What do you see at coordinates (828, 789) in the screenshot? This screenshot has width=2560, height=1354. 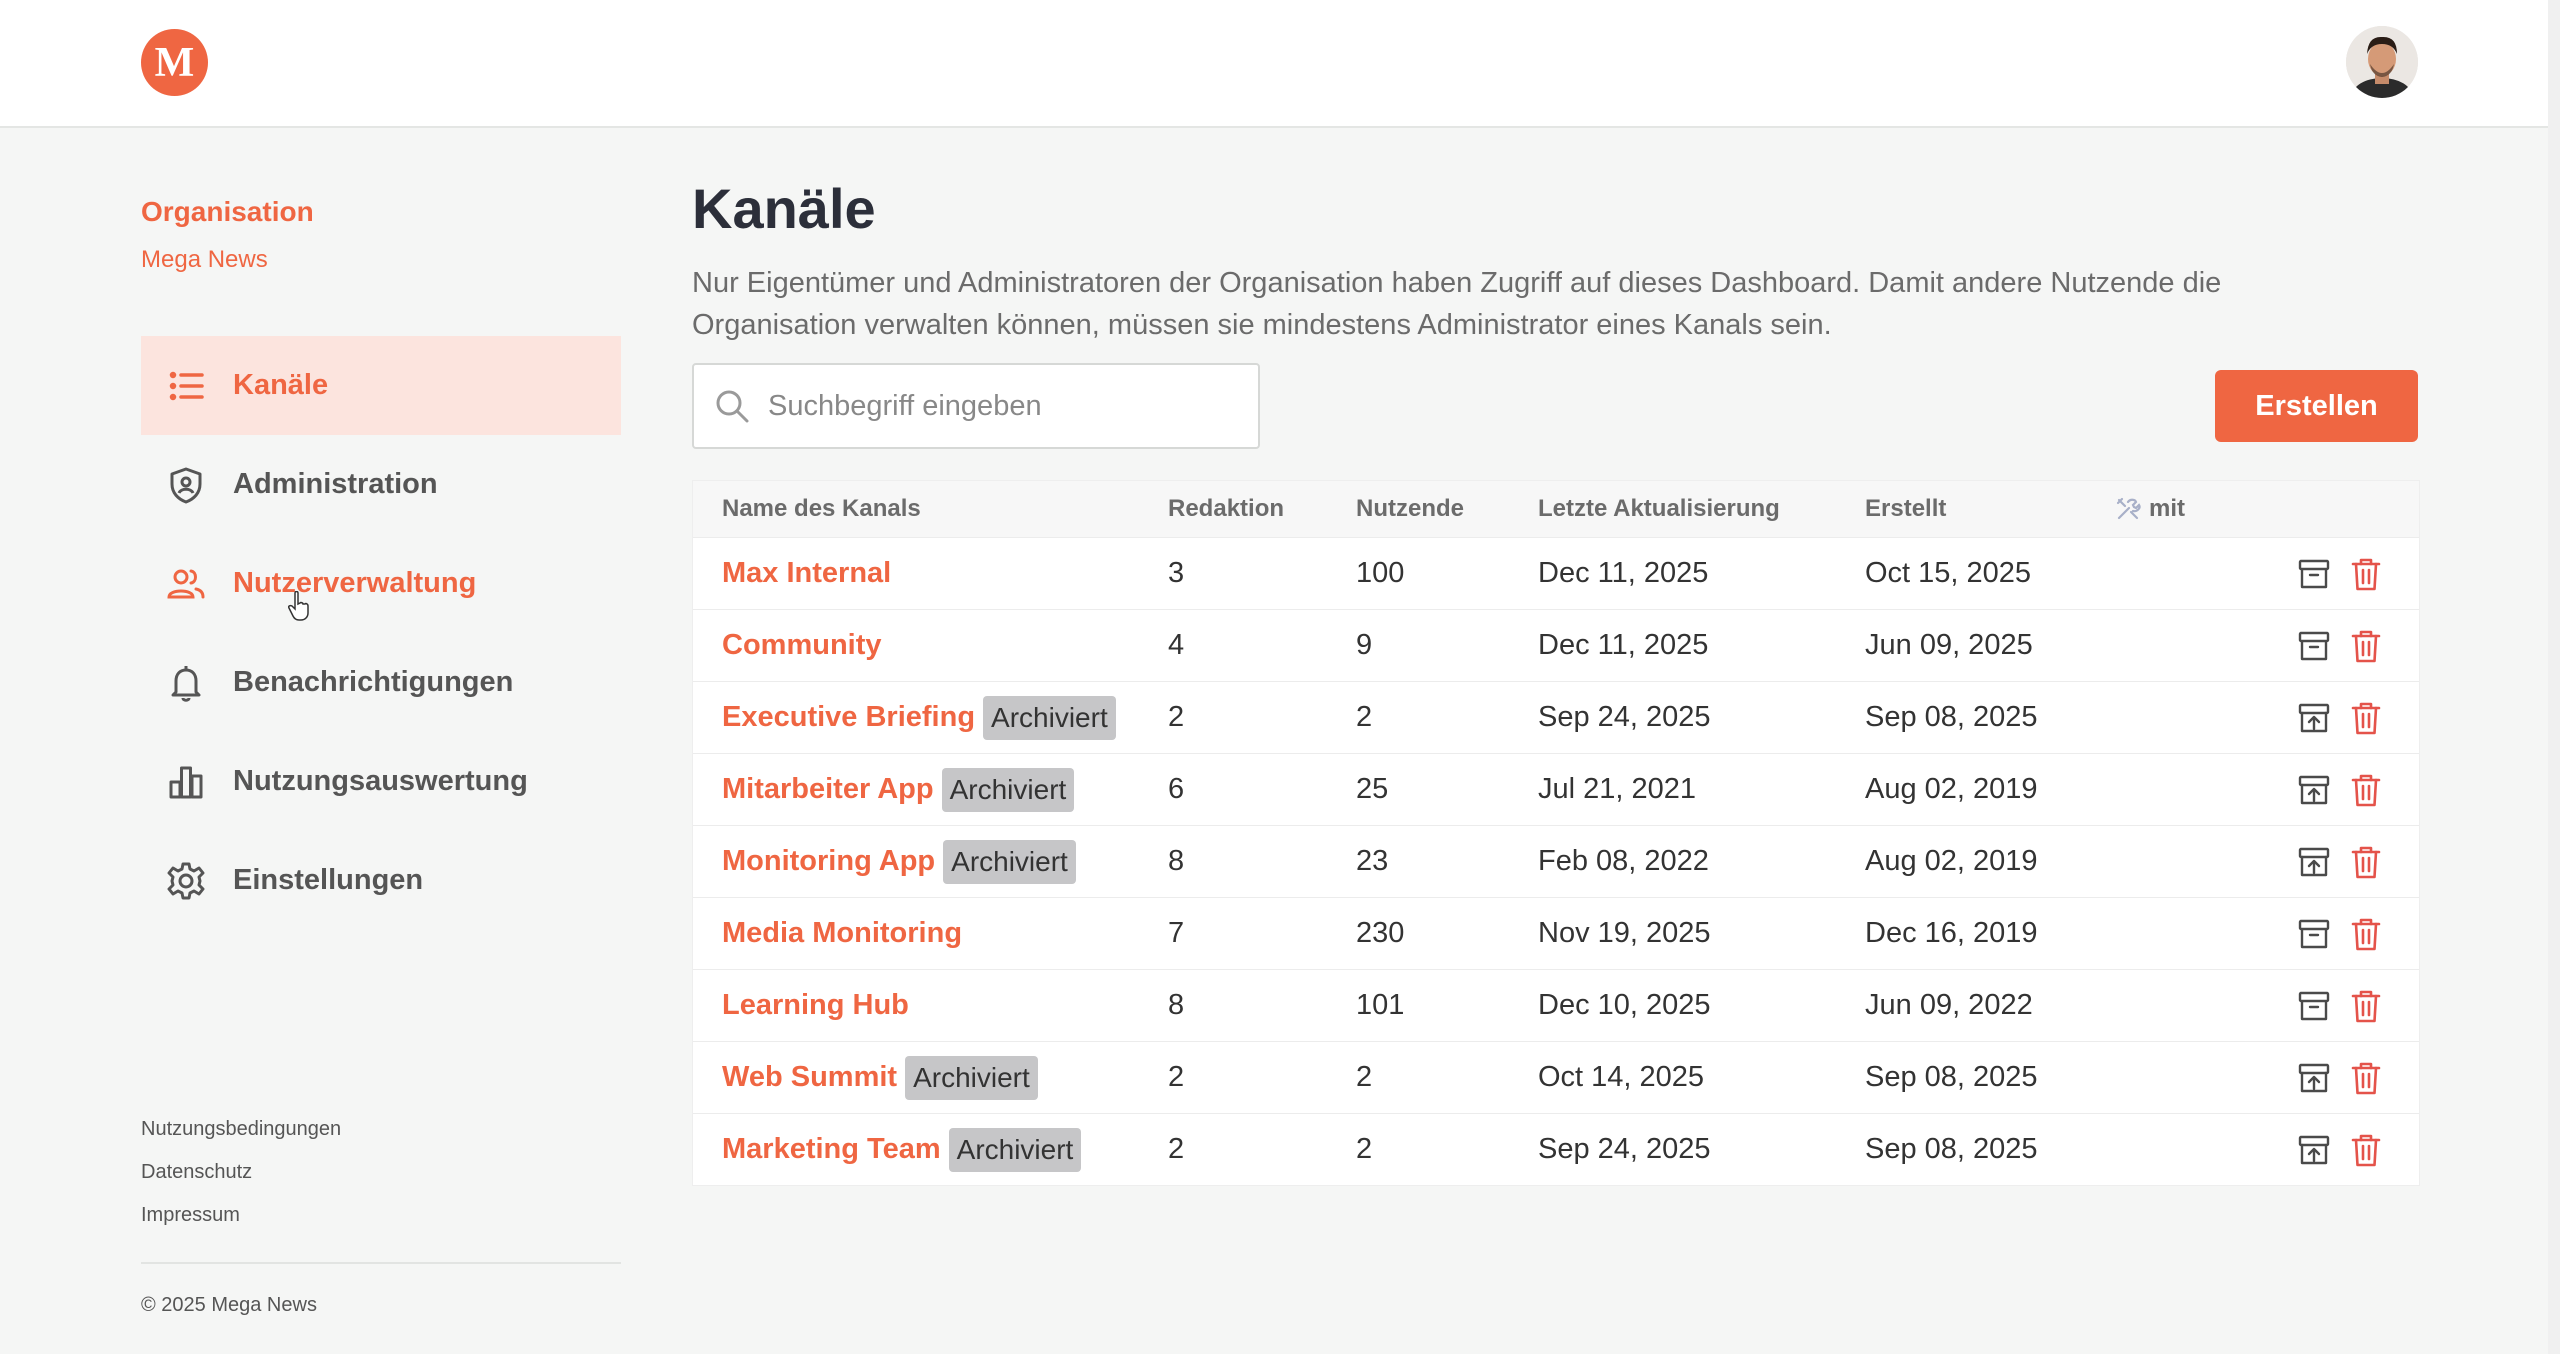 I see `channel-link: Mitarbeiter App` at bounding box center [828, 789].